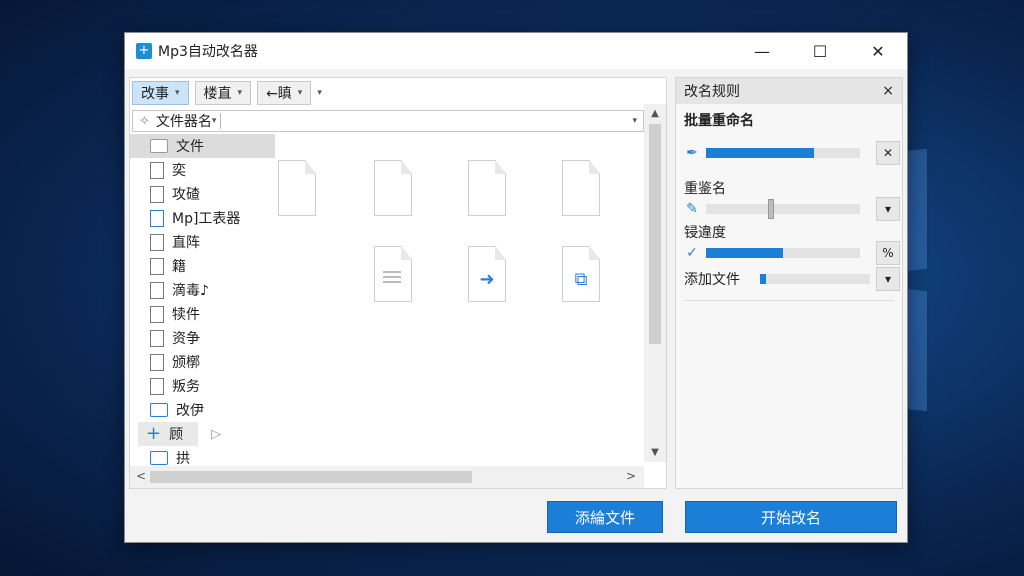 This screenshot has width=1024, height=576. I want to click on panel-title: 改名规则, so click(712, 92).